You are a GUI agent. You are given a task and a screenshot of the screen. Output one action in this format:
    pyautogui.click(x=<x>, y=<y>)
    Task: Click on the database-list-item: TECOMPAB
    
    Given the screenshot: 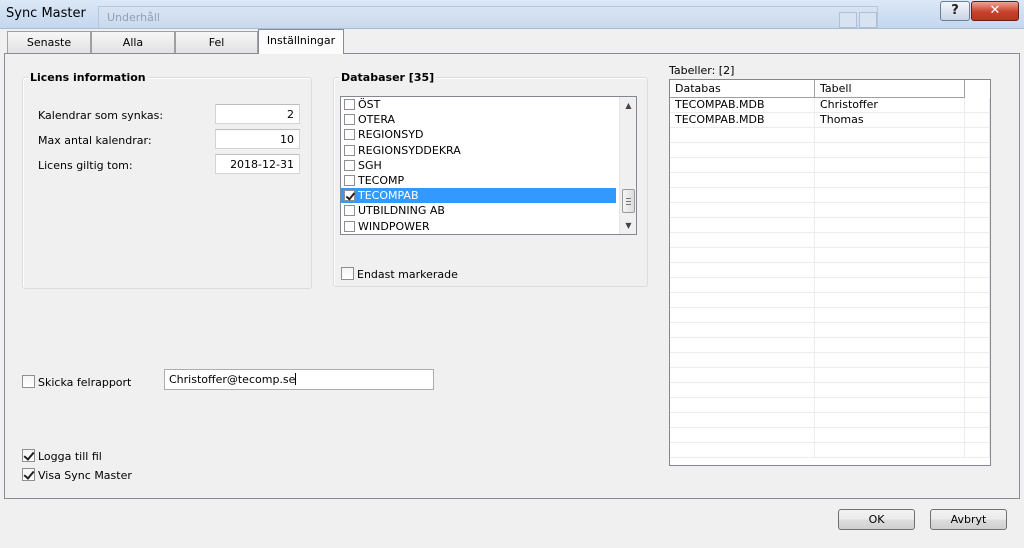 What is the action you would take?
    pyautogui.click(x=478, y=196)
    